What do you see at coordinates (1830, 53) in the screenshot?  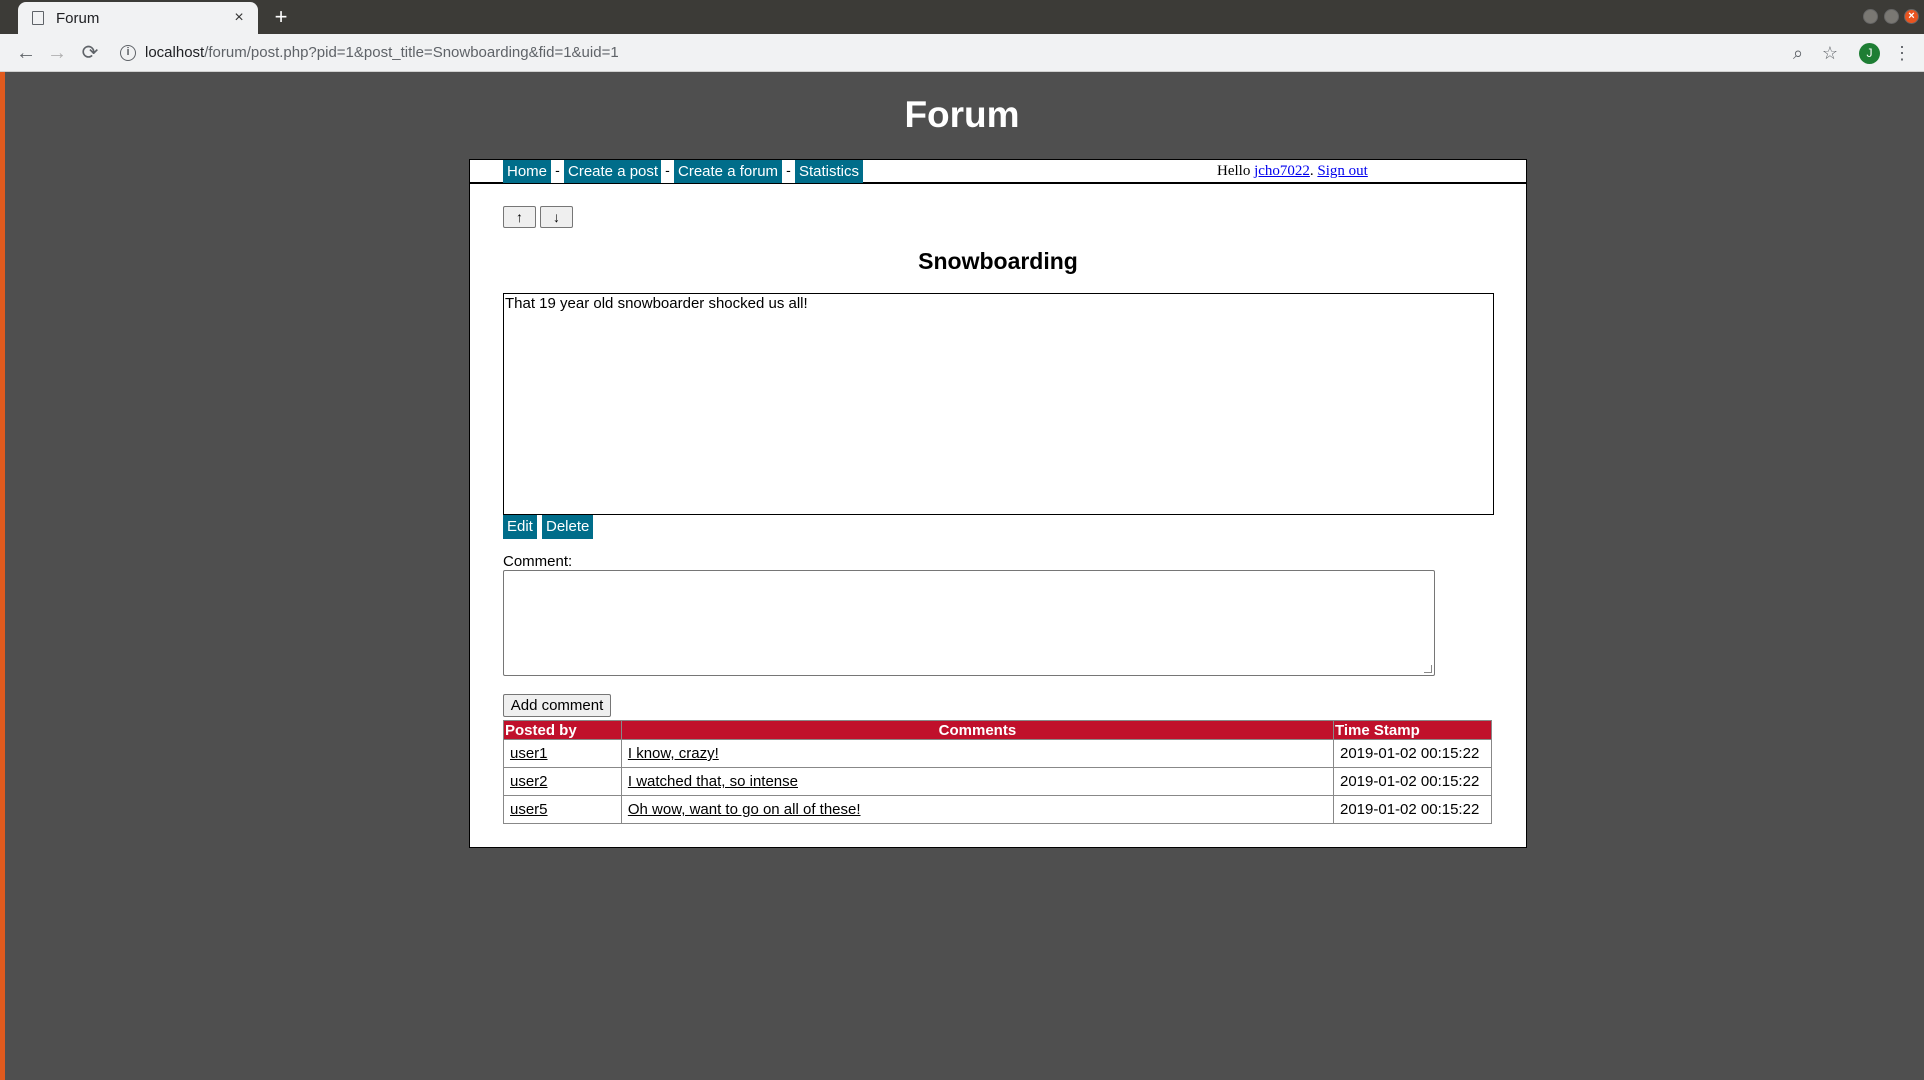 I see `bookmark-star-icon: ☆` at bounding box center [1830, 53].